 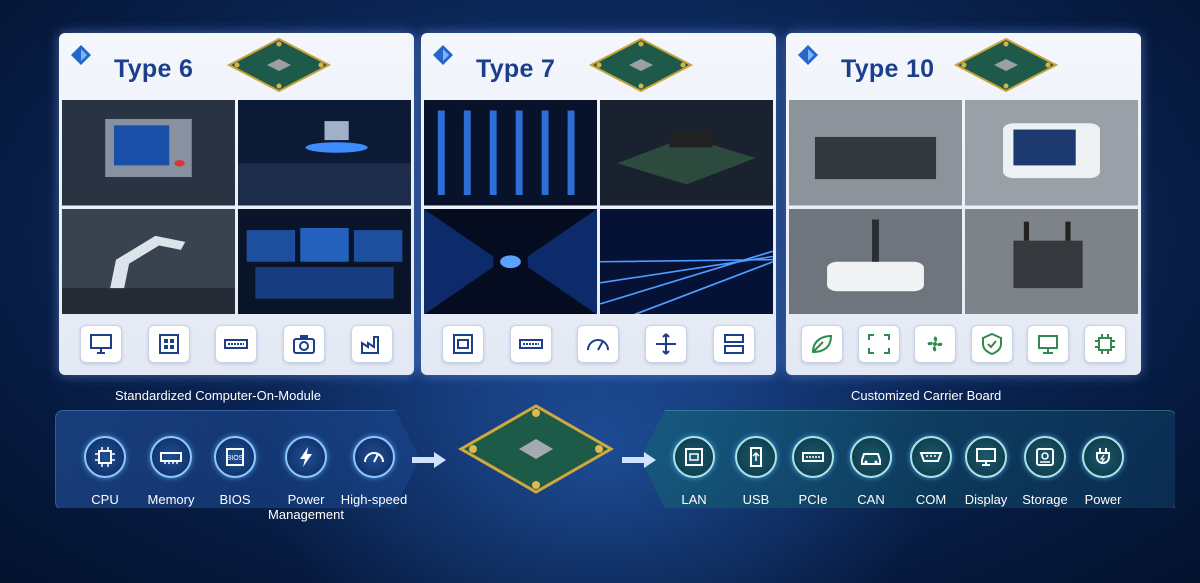 I want to click on medical-monitor-photo, so click(x=1051, y=153).